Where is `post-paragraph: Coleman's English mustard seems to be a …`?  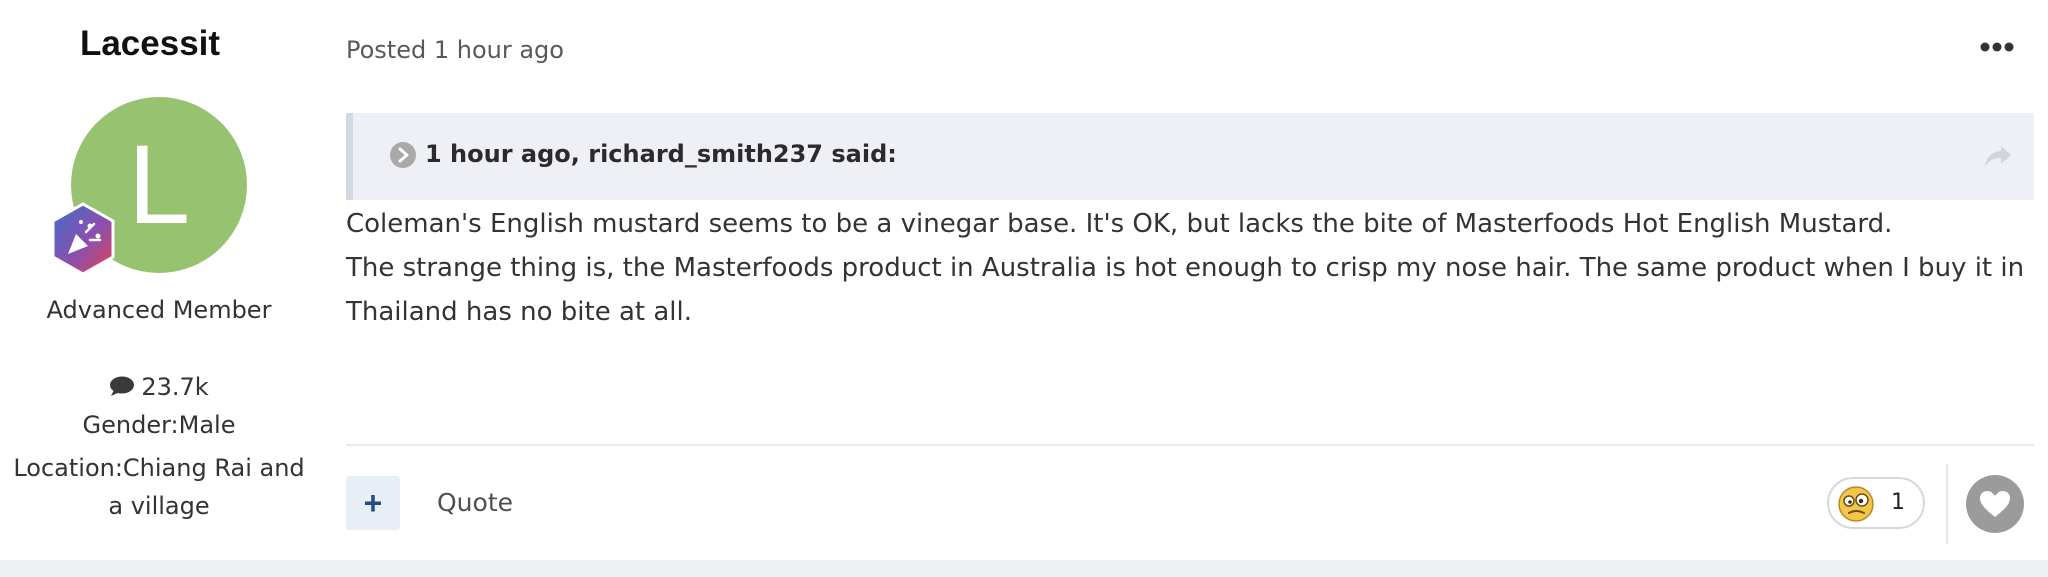 post-paragraph: Coleman's English mustard seems to be a … is located at coordinates (1119, 224).